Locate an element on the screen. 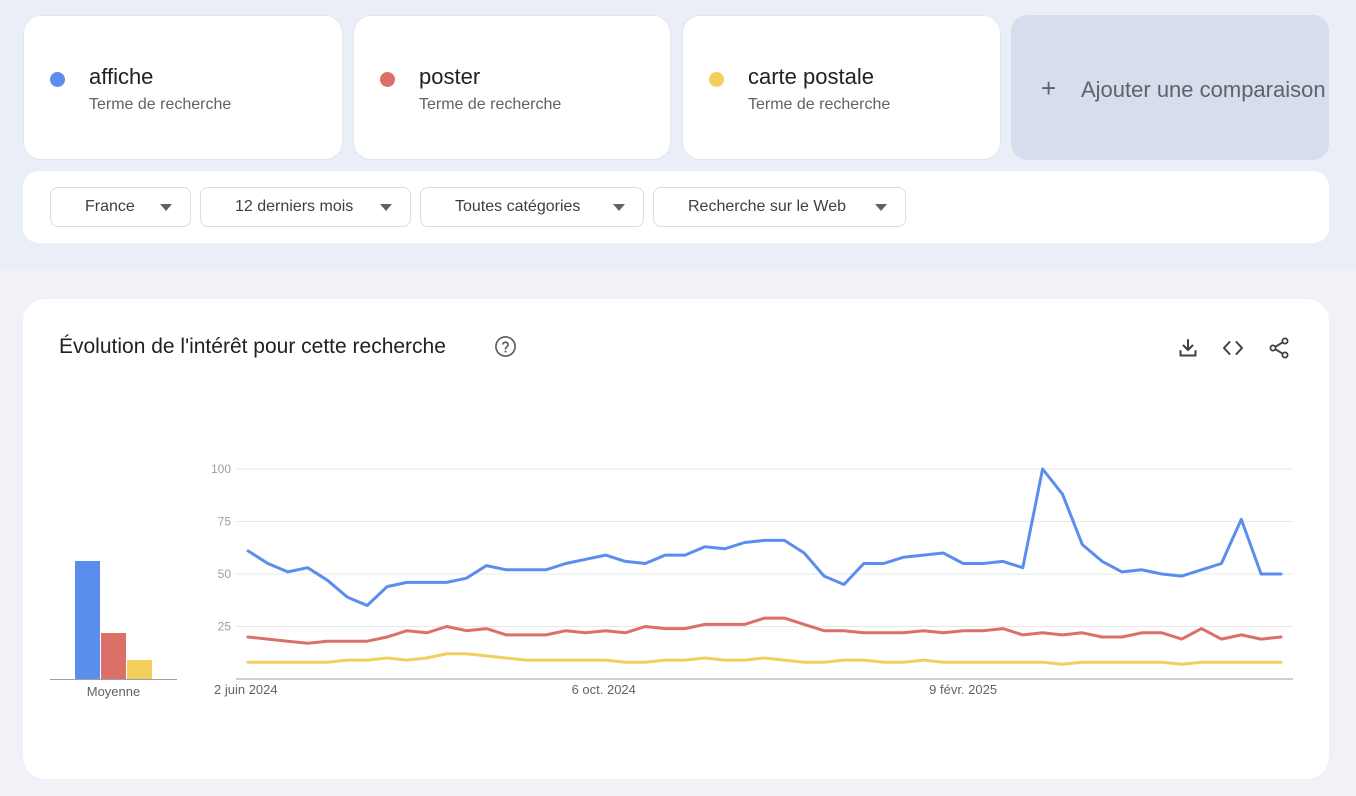 The image size is (1356, 796). term-name: poster is located at coordinates (449, 77).